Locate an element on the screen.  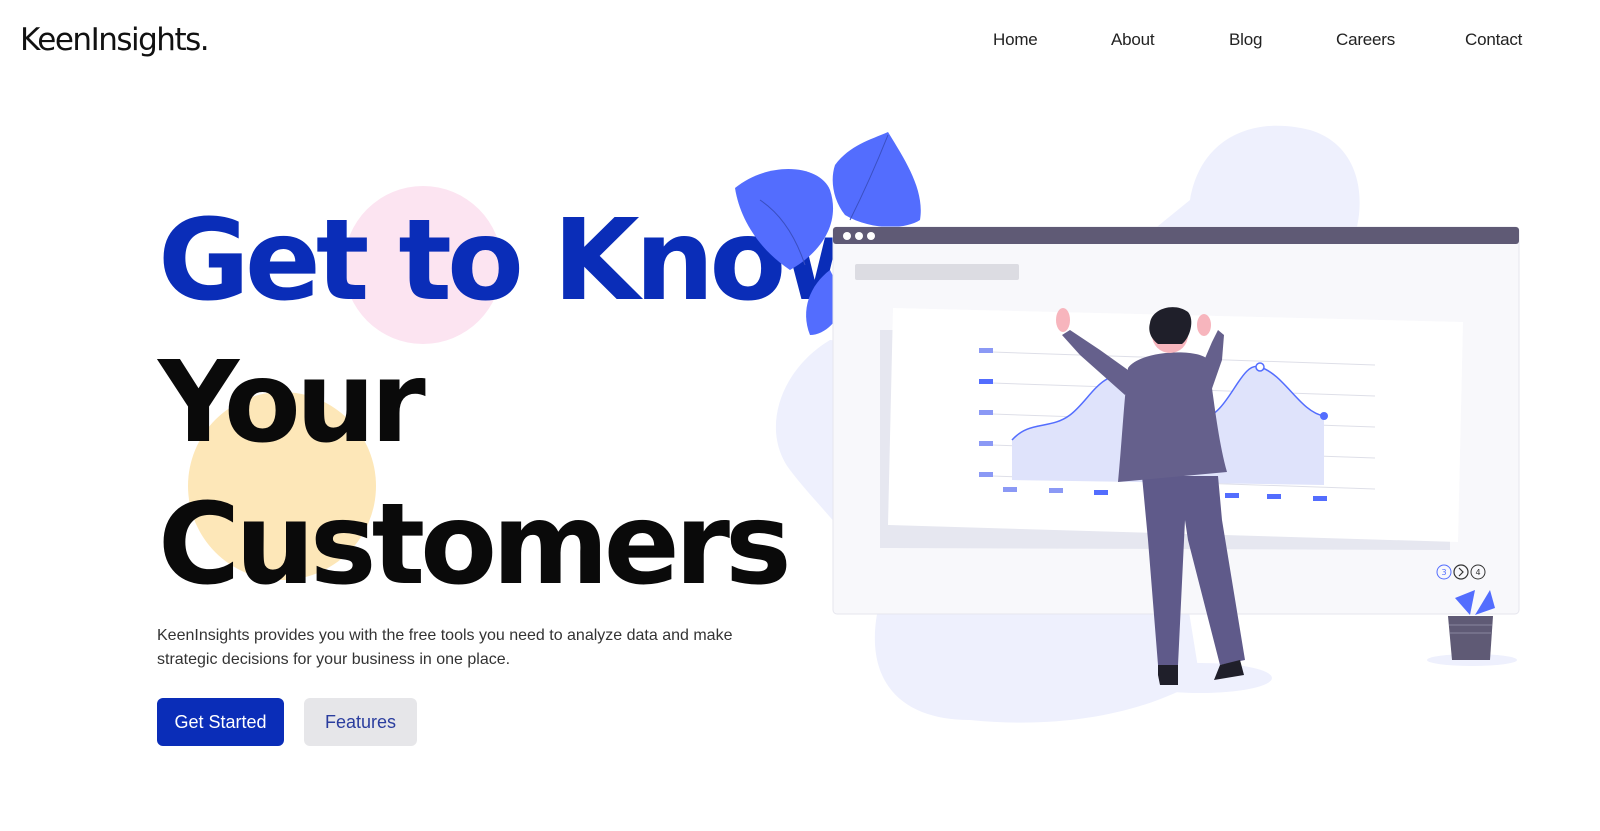
pager-page-3: 3 is located at coordinates (1443, 572).